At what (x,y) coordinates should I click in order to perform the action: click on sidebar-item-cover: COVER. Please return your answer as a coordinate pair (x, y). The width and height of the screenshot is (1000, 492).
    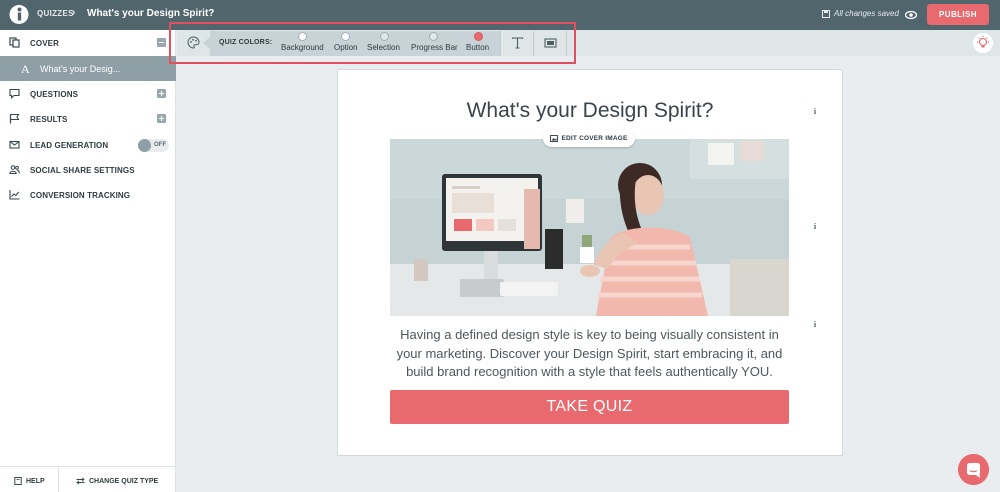
    Looking at the image, I should click on (88, 43).